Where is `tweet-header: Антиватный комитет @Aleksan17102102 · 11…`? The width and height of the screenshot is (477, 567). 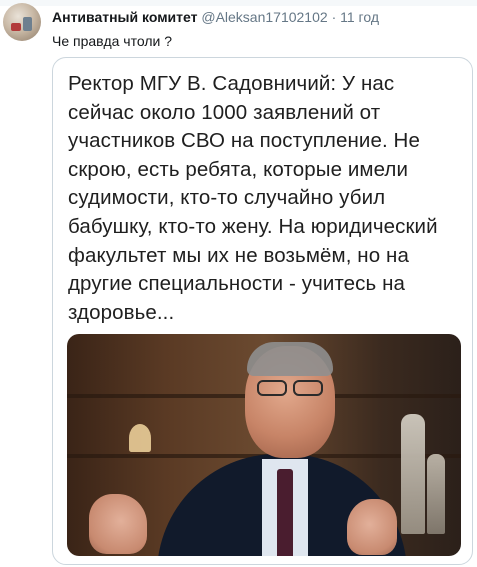
tweet-header: Антиватный комитет @Aleksan17102102 · 11… is located at coordinates (215, 18).